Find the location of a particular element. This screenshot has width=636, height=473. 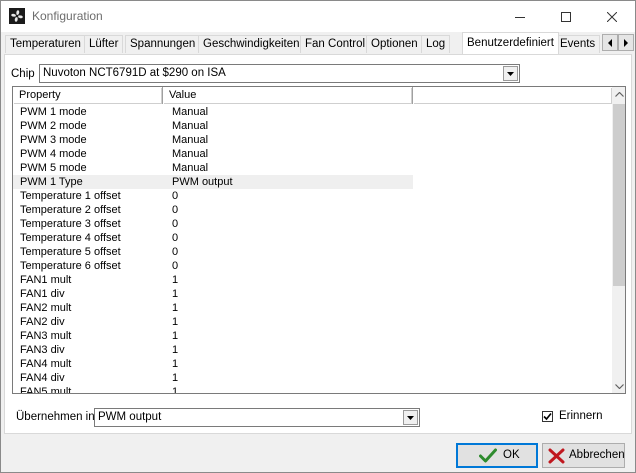

table-row: FAN4 div 1 is located at coordinates (213, 378).